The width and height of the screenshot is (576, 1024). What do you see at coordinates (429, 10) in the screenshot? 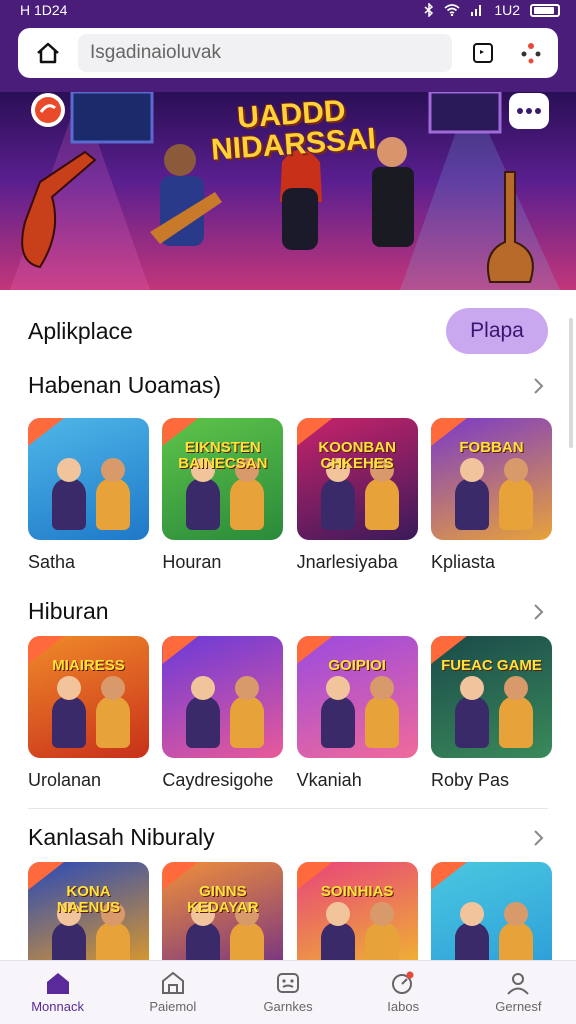
I see `bluetooth-icon` at bounding box center [429, 10].